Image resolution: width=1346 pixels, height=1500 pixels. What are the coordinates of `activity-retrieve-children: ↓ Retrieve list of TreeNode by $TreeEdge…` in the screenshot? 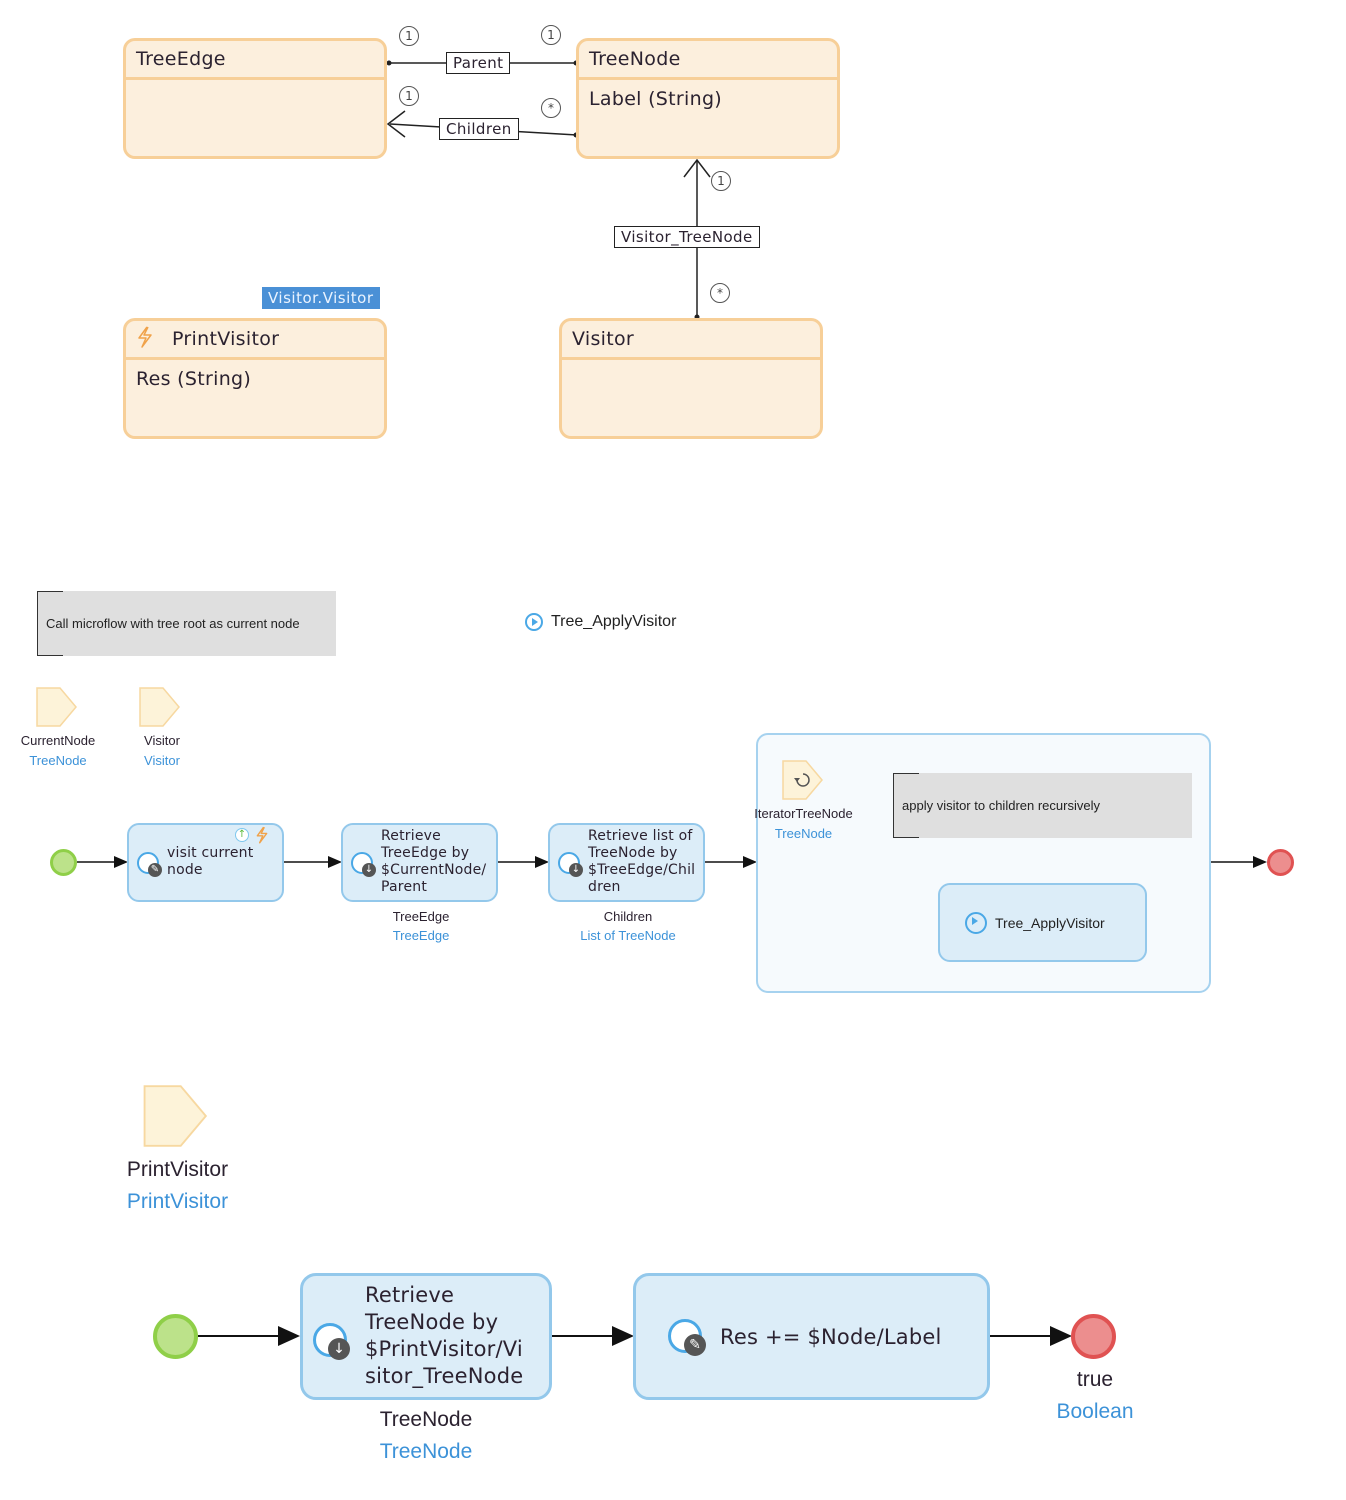 It's located at (626, 862).